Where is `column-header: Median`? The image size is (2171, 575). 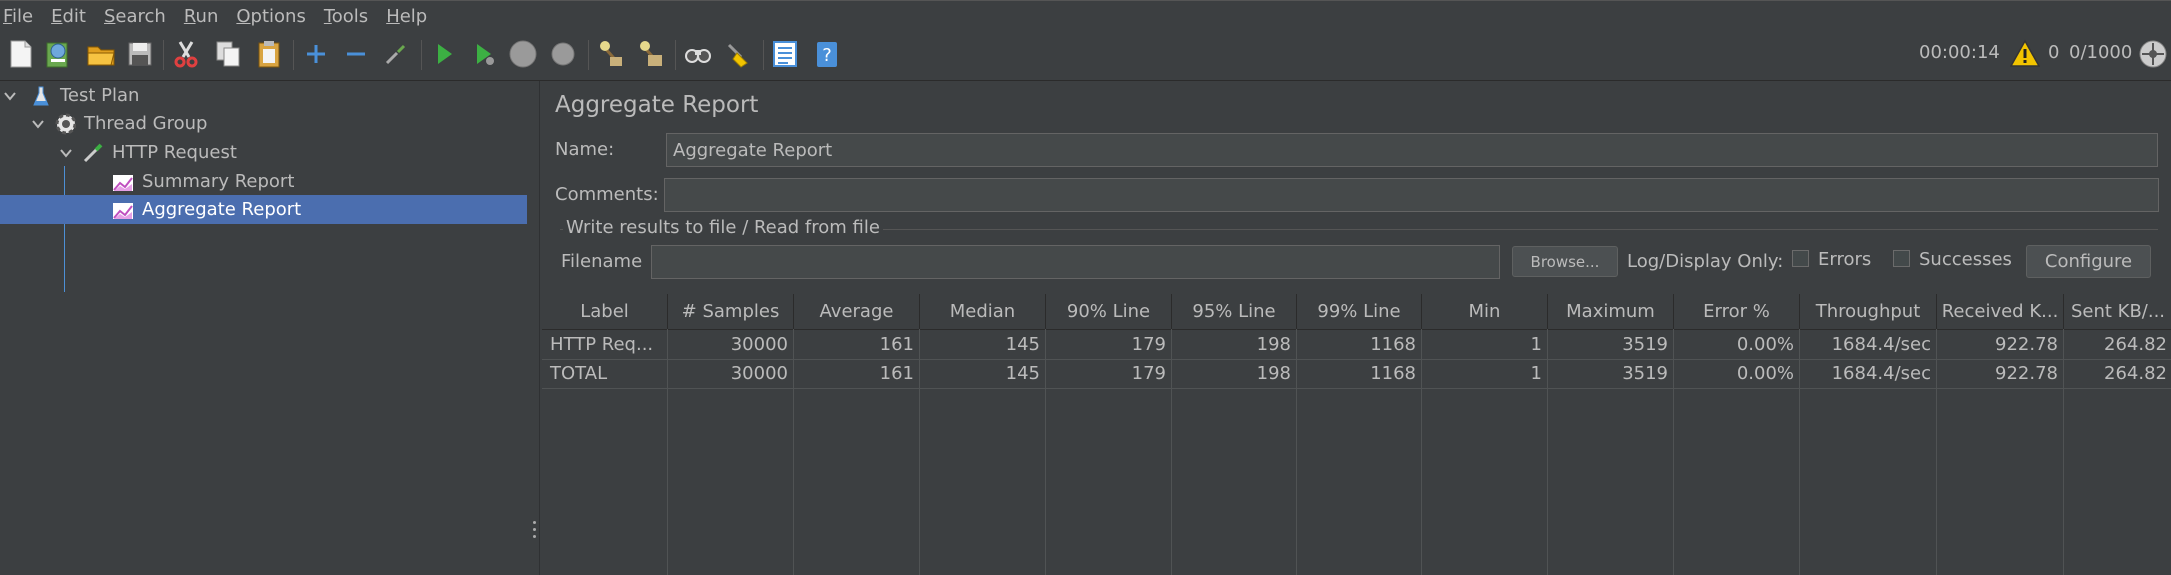
column-header: Median is located at coordinates (983, 311).